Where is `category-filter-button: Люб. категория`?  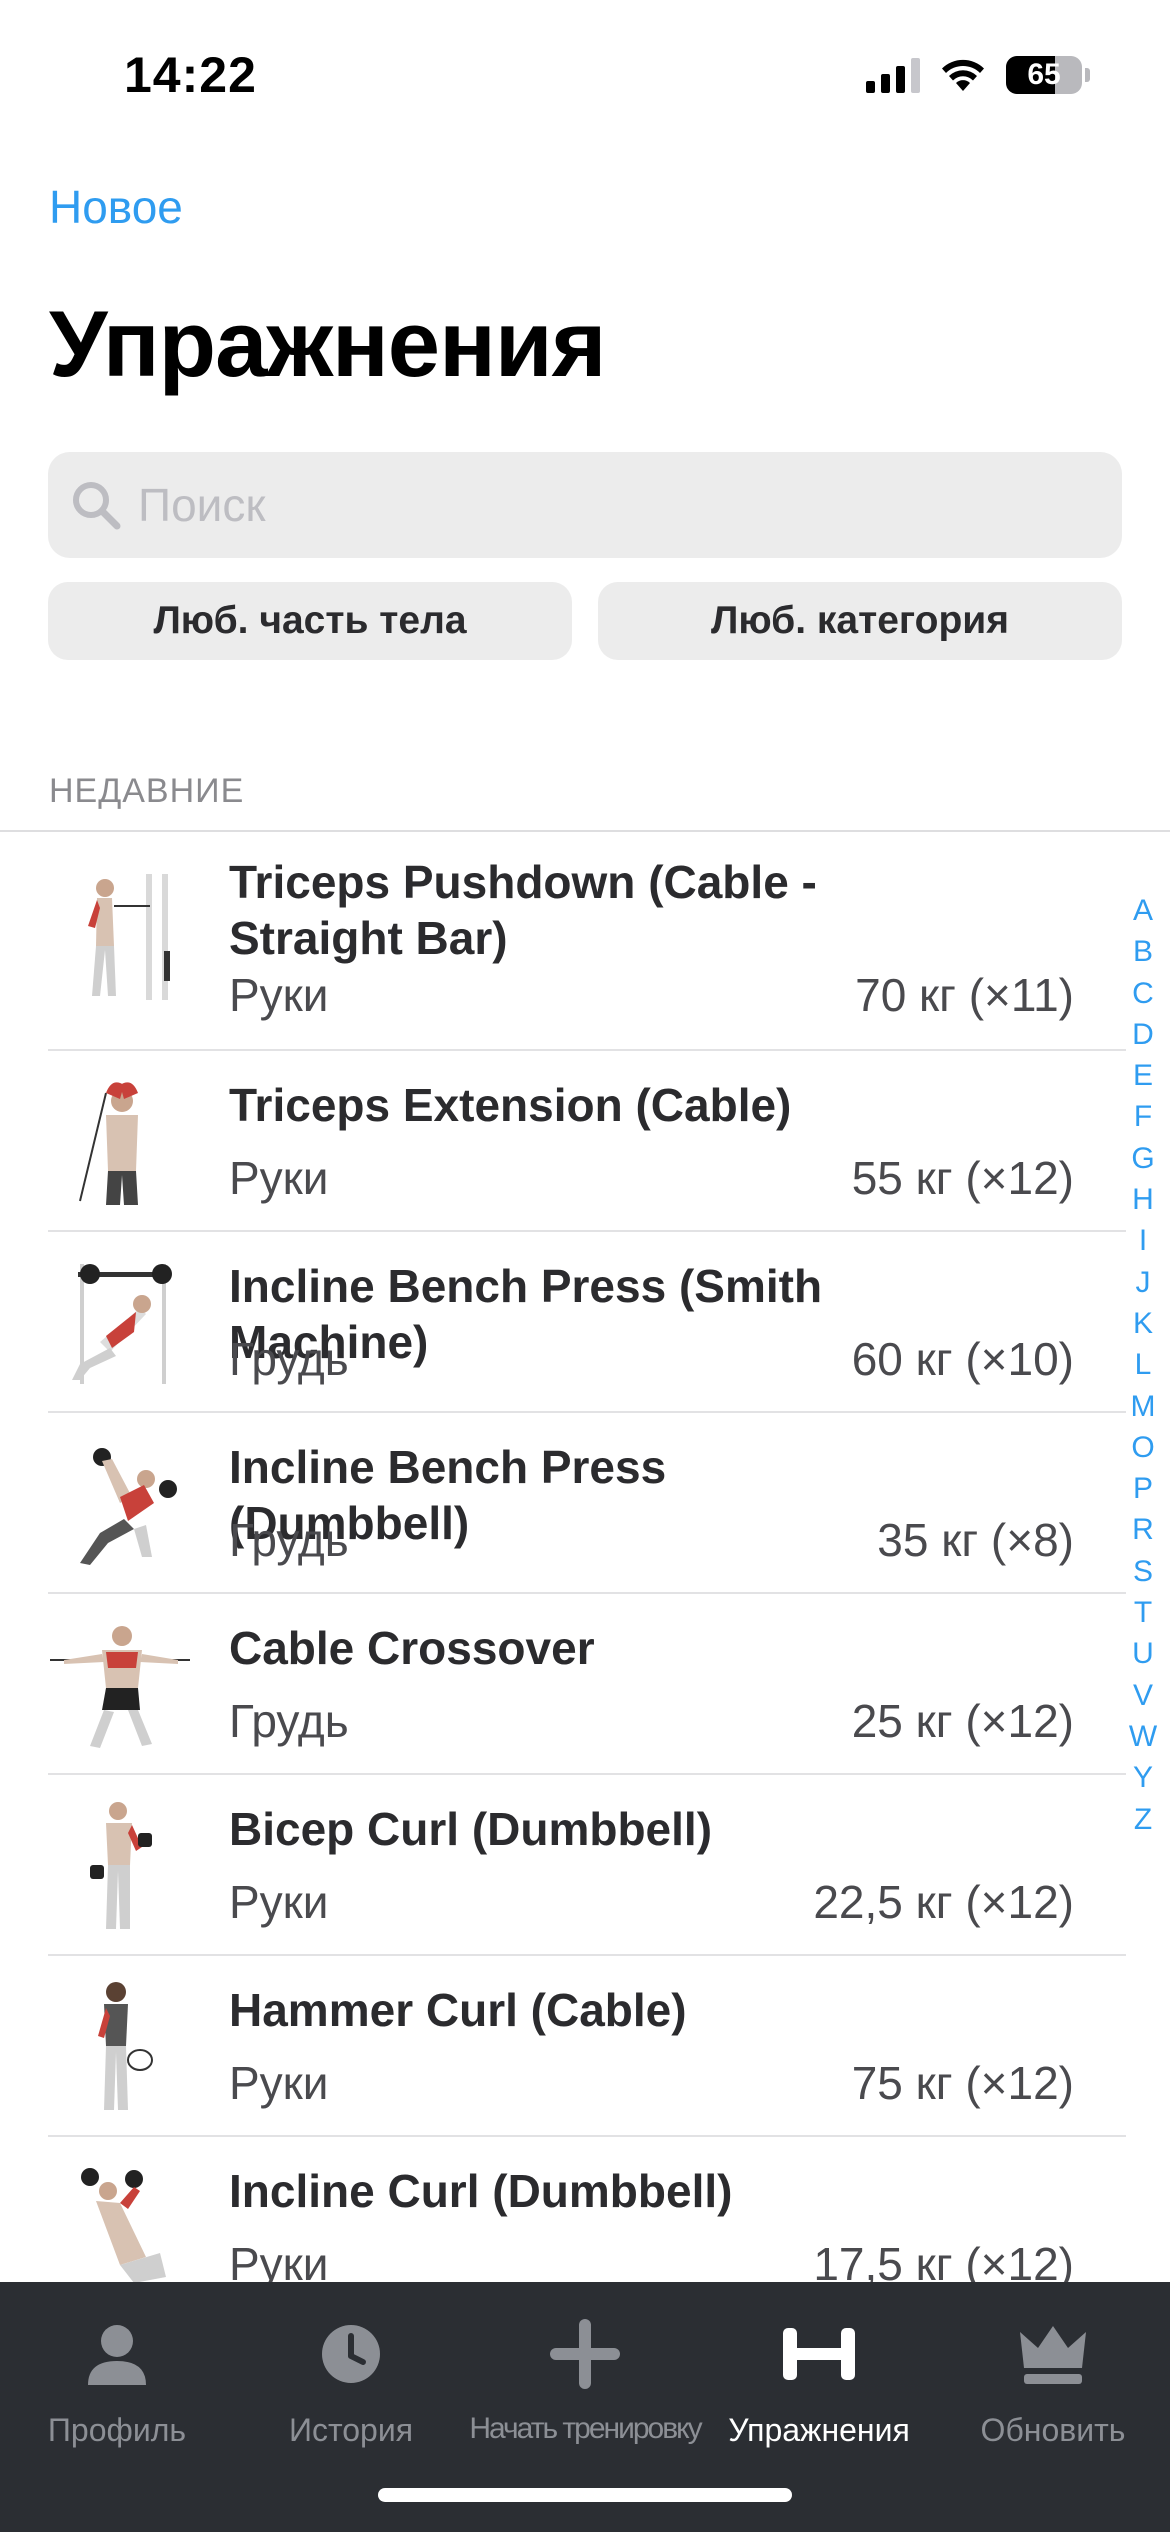
category-filter-button: Люб. категория is located at coordinates (860, 621).